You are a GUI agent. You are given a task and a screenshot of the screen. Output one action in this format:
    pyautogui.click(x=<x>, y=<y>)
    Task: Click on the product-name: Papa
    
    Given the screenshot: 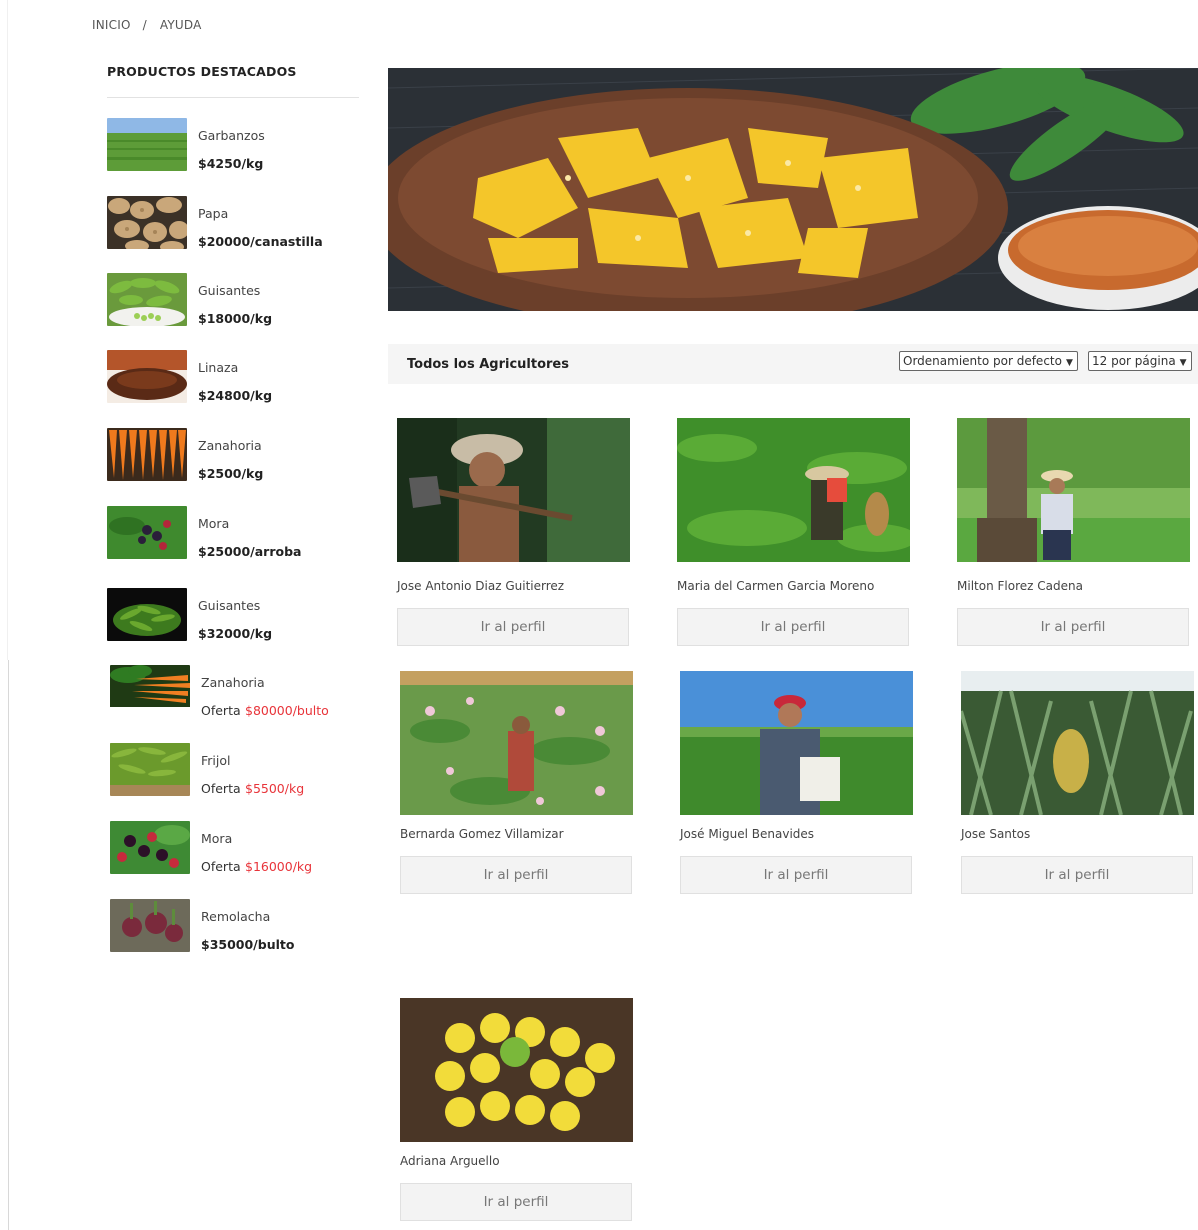 What is the action you would take?
    pyautogui.click(x=213, y=213)
    